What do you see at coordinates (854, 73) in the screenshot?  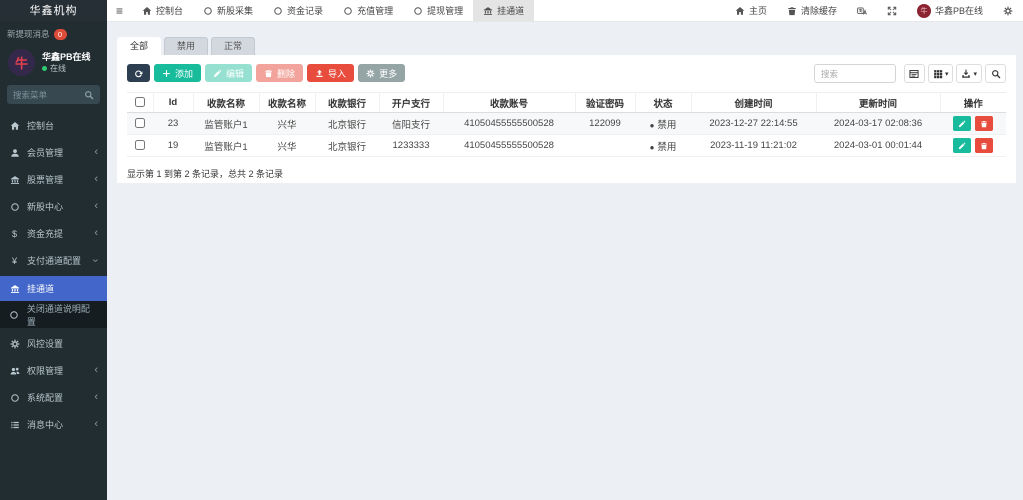 I see `table-search-input` at bounding box center [854, 73].